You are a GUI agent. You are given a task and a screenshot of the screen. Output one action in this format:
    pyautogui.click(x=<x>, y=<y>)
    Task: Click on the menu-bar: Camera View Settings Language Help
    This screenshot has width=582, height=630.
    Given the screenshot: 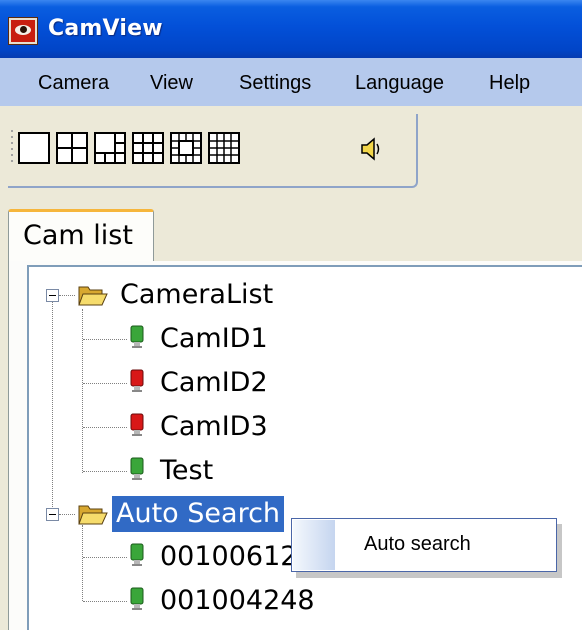 What is the action you would take?
    pyautogui.click(x=291, y=82)
    